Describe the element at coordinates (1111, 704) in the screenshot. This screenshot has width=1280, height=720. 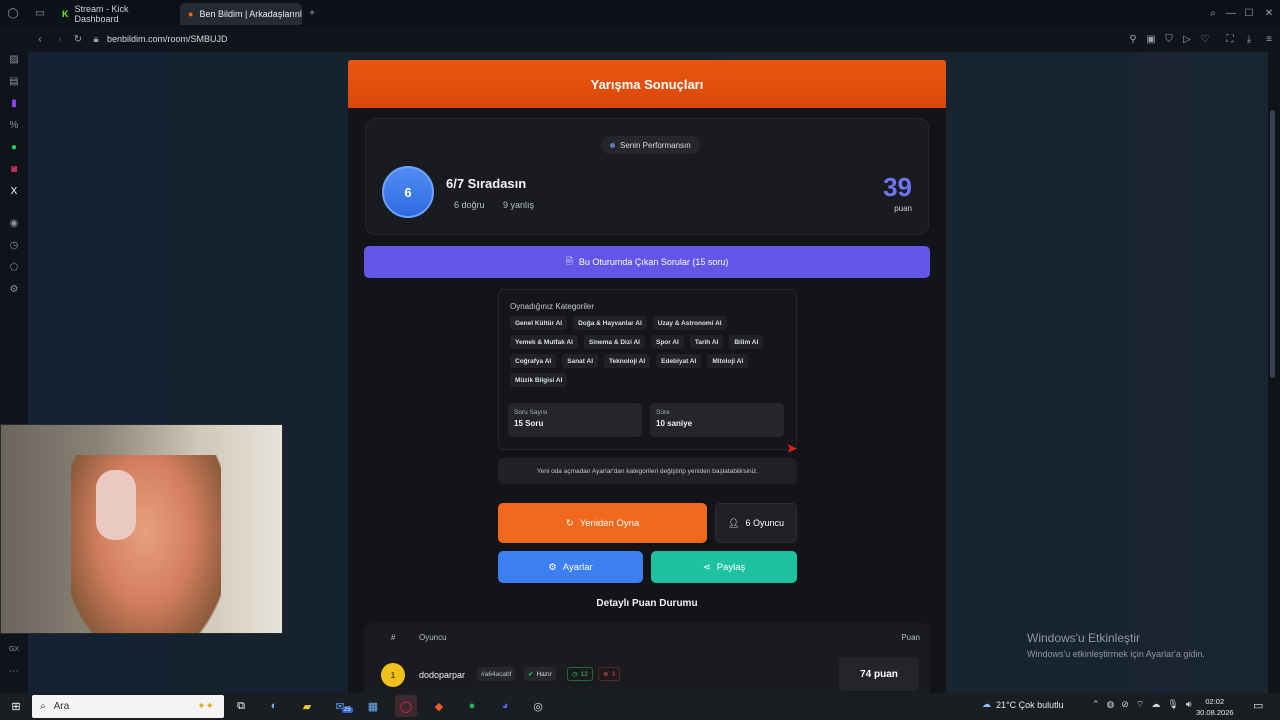
I see `tray-app-icon: ◍` at that location.